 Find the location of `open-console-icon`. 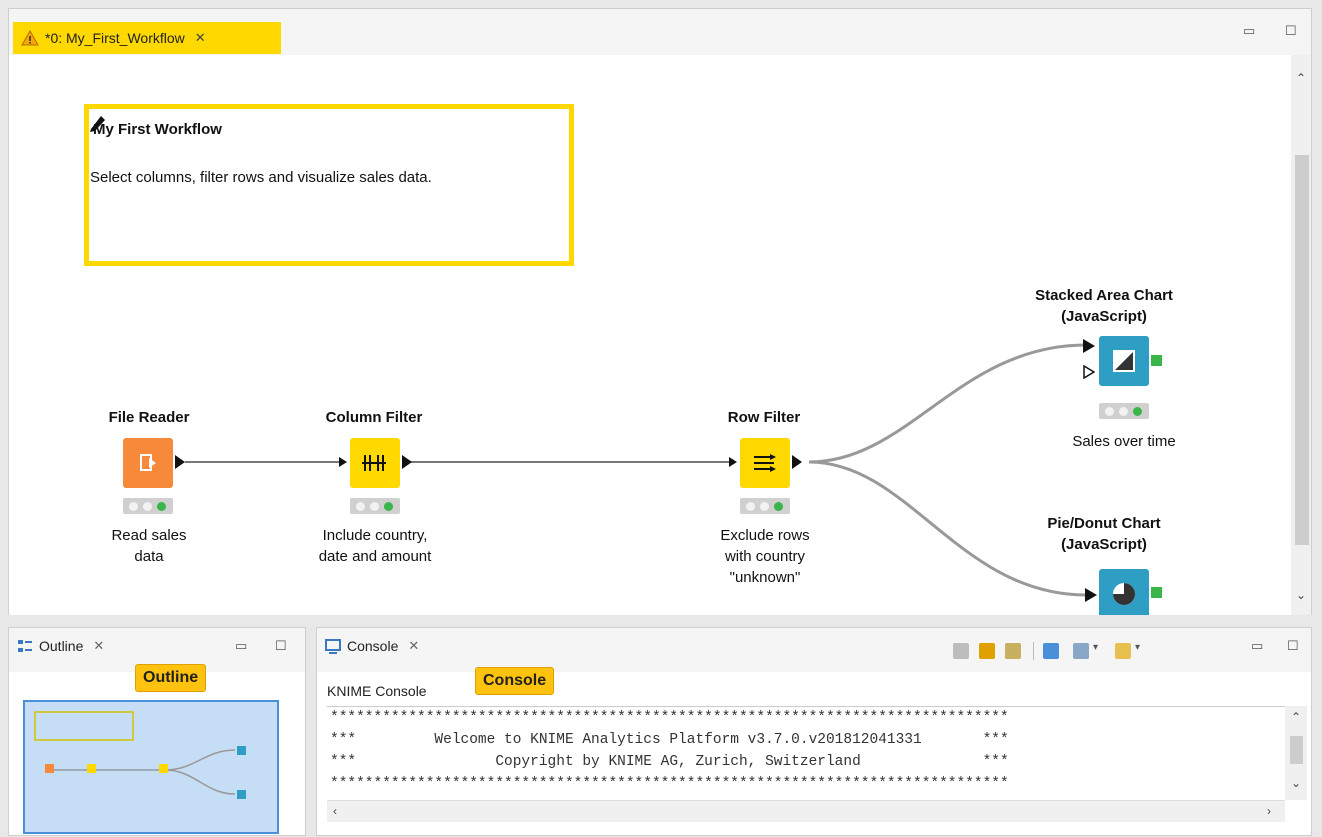

open-console-icon is located at coordinates (1123, 651).